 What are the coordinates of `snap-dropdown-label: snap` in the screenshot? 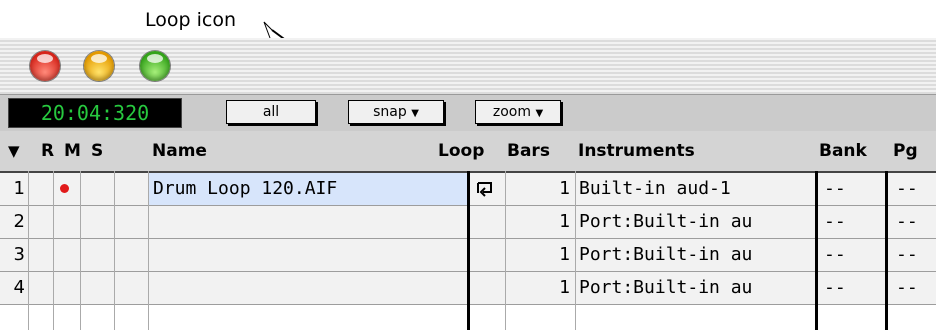 It's located at (390, 112).